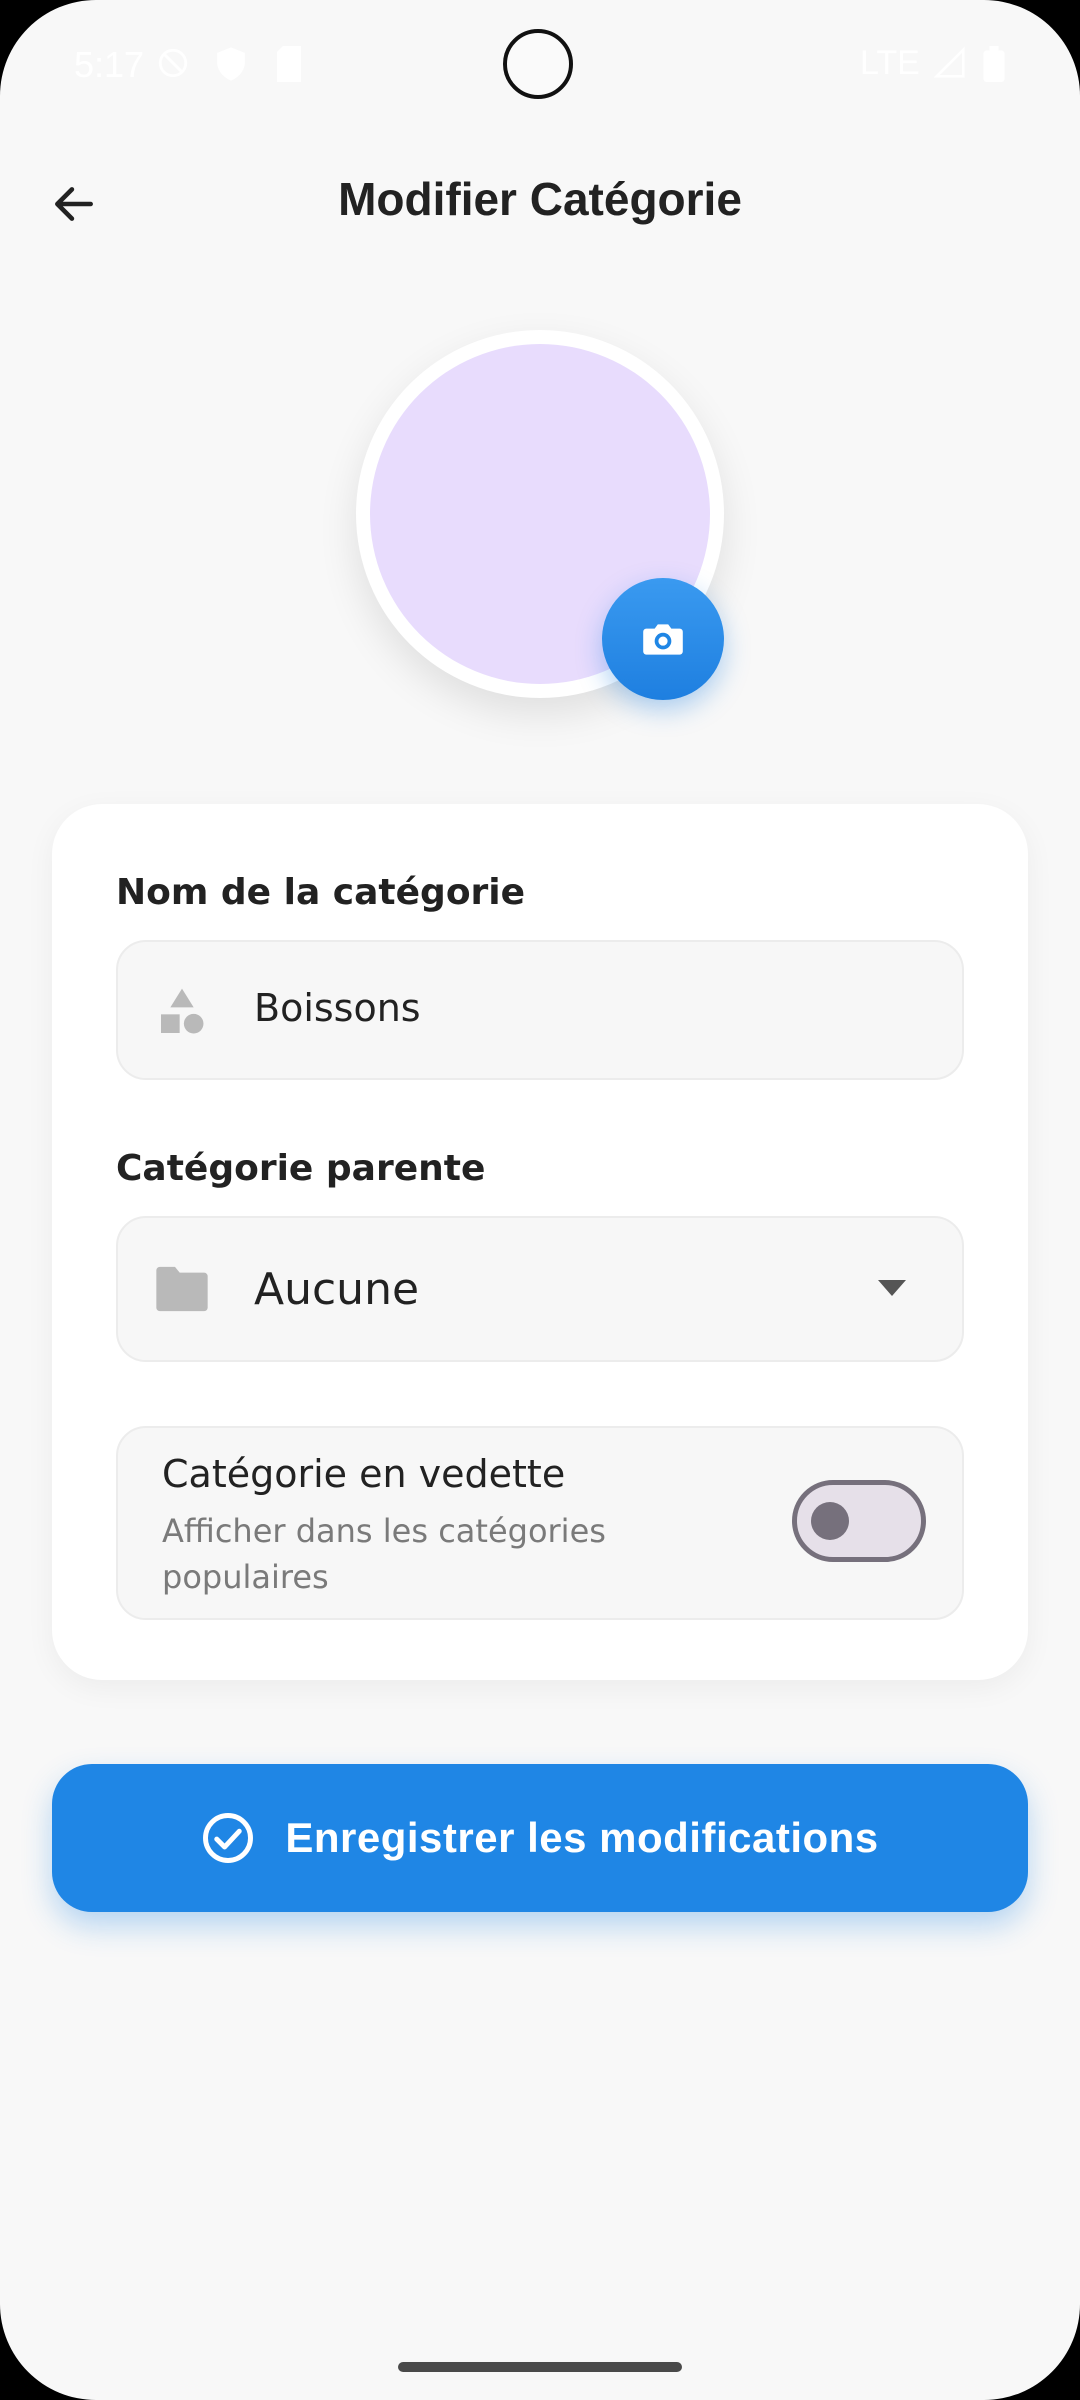  I want to click on shield-icon, so click(231, 66).